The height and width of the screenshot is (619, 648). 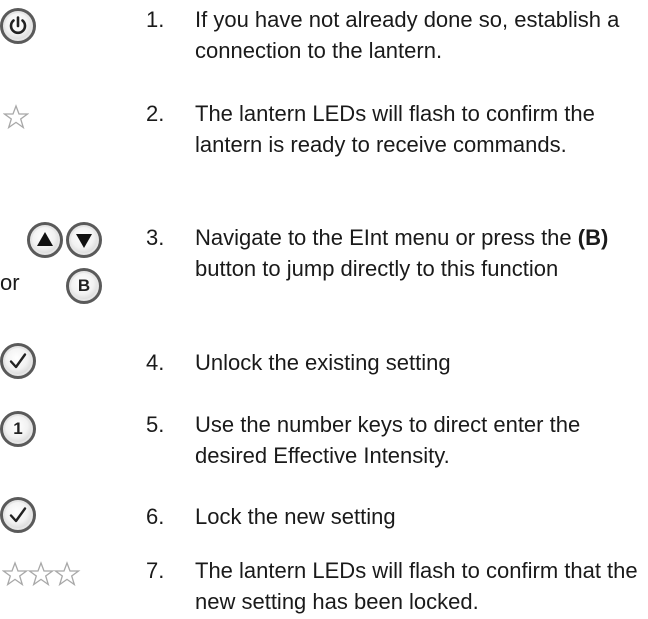 I want to click on step-6: 6. Lock the new setting, so click(x=324, y=519).